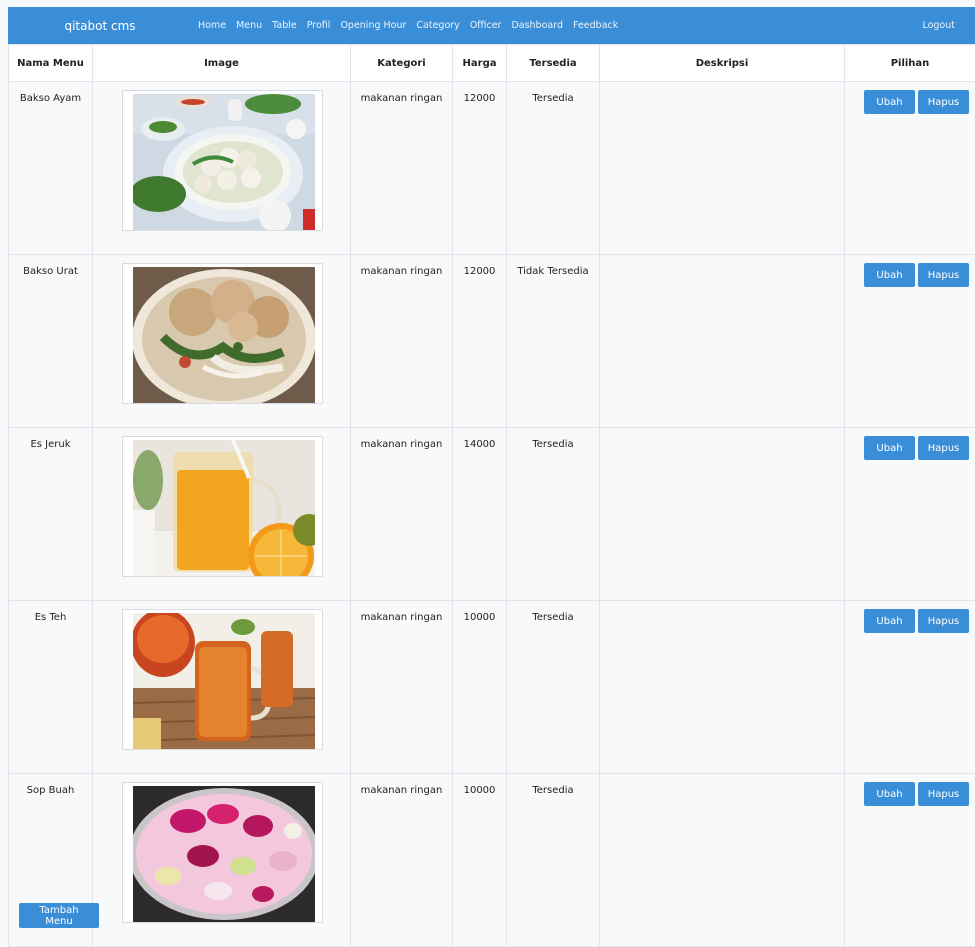 The width and height of the screenshot is (975, 947). What do you see at coordinates (537, 25) in the screenshot?
I see `nav-link-dashboard: Dashboard` at bounding box center [537, 25].